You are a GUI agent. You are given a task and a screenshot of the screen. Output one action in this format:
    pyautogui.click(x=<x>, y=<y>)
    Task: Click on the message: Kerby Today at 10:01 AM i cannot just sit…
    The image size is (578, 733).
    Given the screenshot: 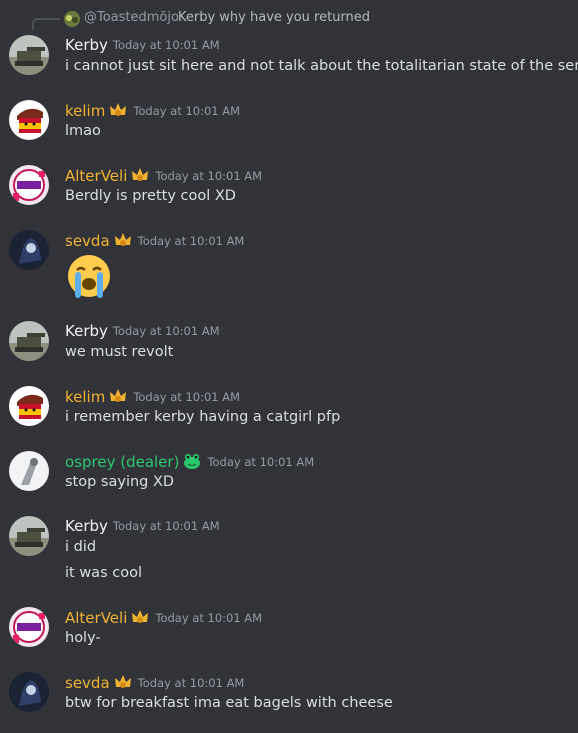 What is the action you would take?
    pyautogui.click(x=289, y=55)
    